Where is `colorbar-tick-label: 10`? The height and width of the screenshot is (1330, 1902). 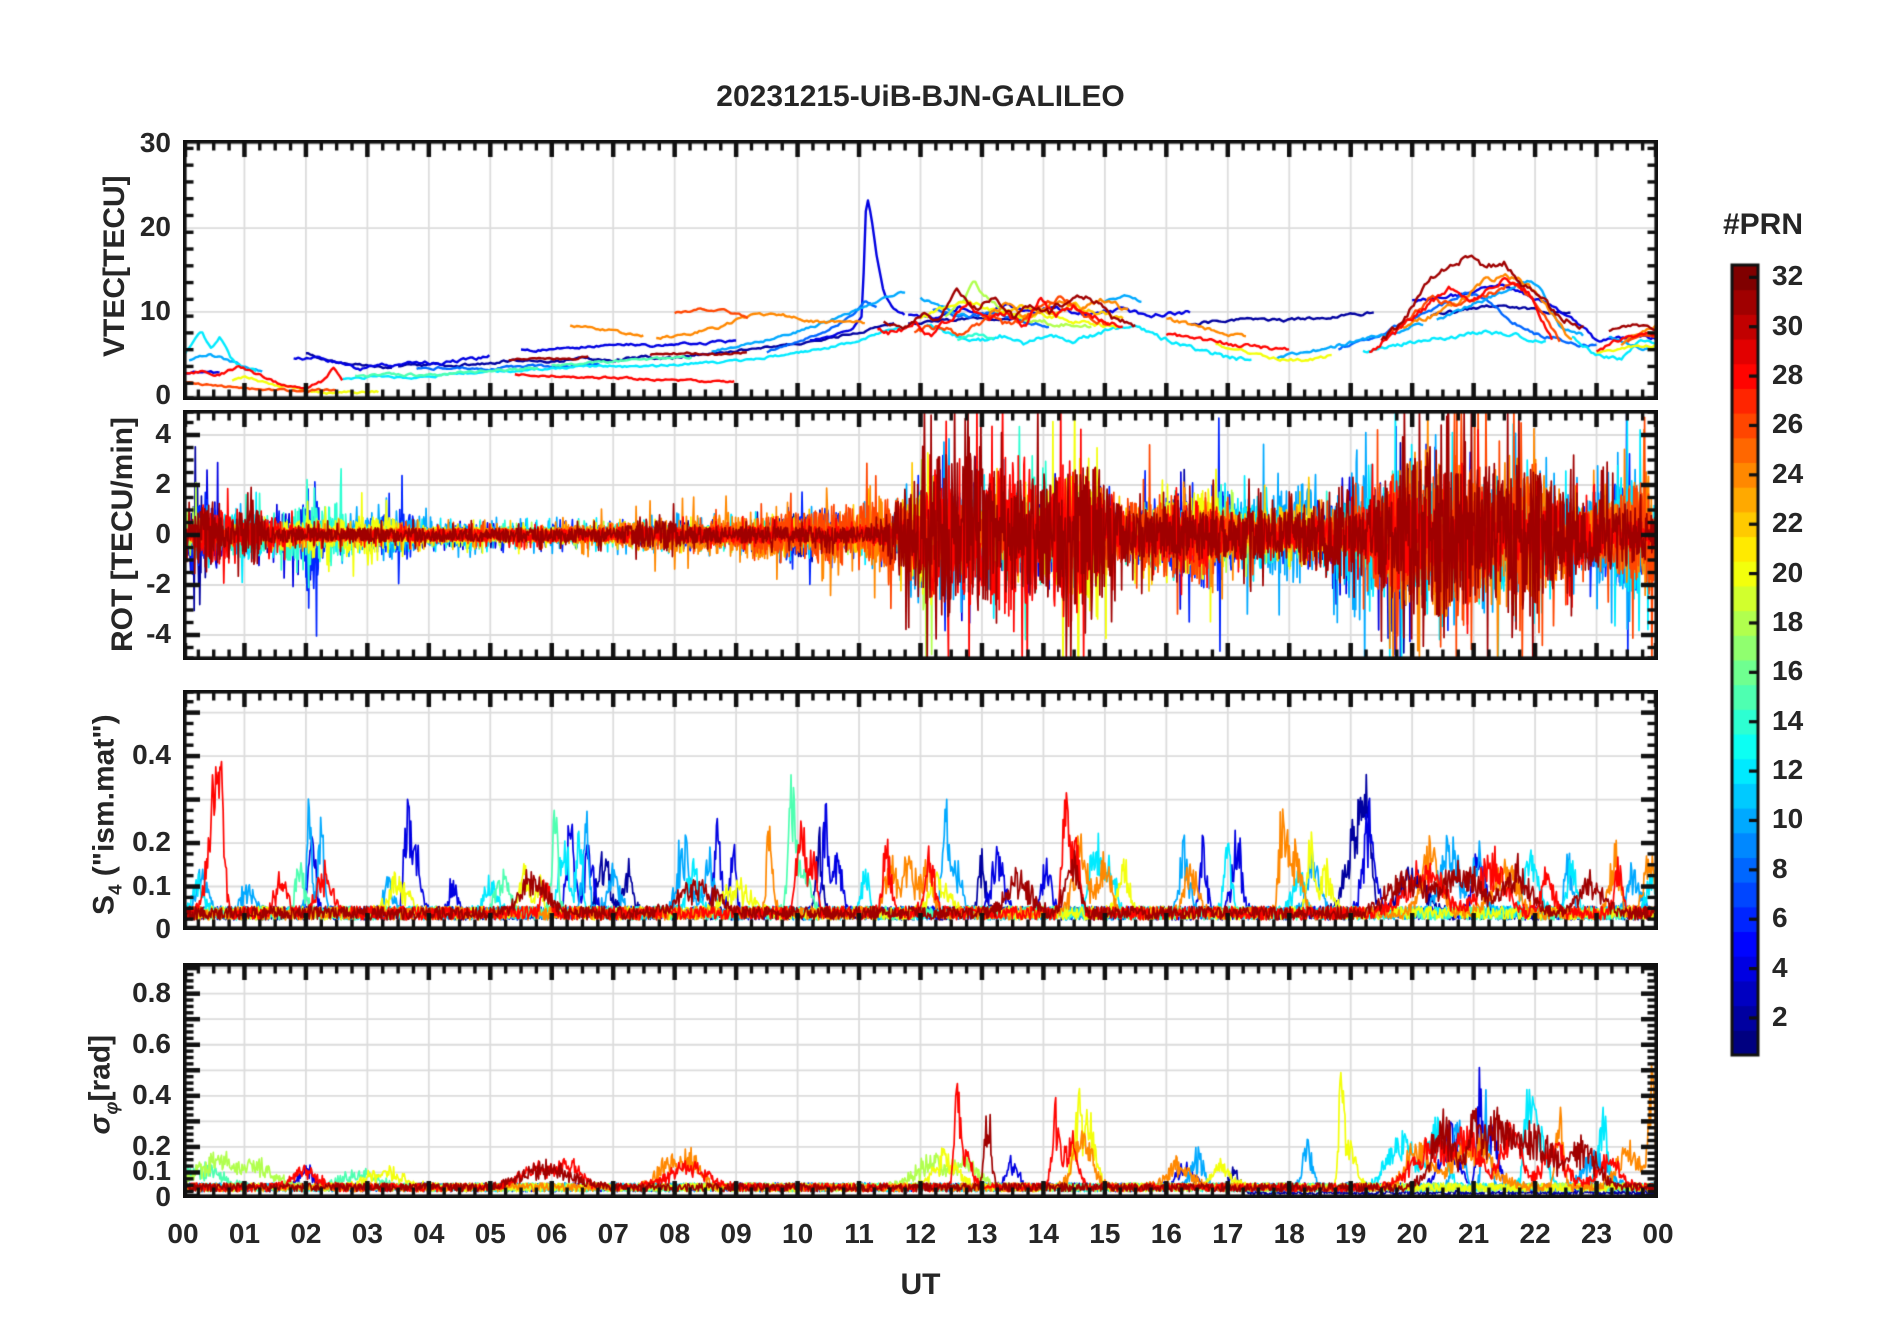
colorbar-tick-label: 10 is located at coordinates (1788, 819).